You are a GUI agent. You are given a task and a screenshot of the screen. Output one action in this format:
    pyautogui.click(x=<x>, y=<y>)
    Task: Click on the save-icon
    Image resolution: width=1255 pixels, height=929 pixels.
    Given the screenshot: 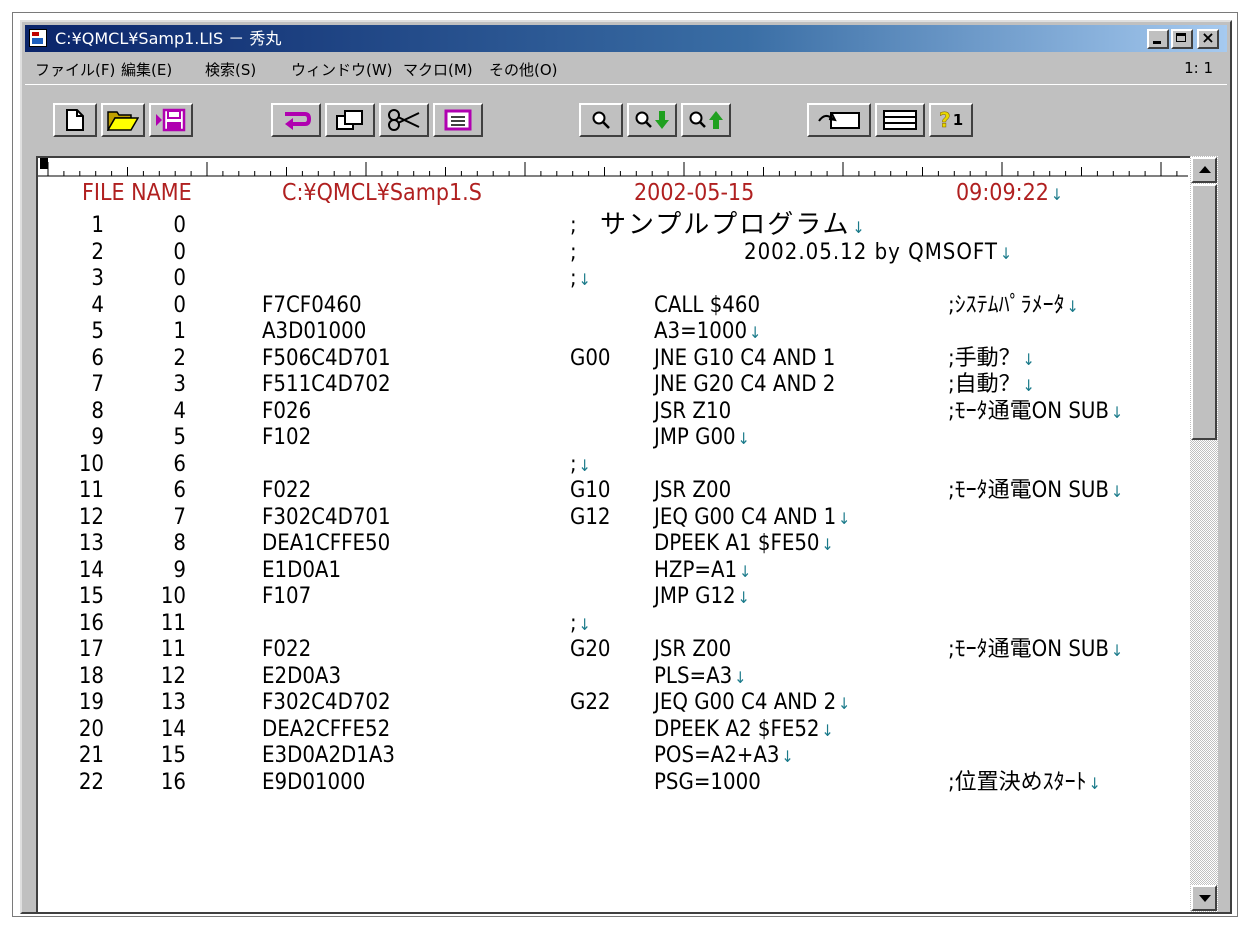 What is the action you would take?
    pyautogui.click(x=171, y=120)
    